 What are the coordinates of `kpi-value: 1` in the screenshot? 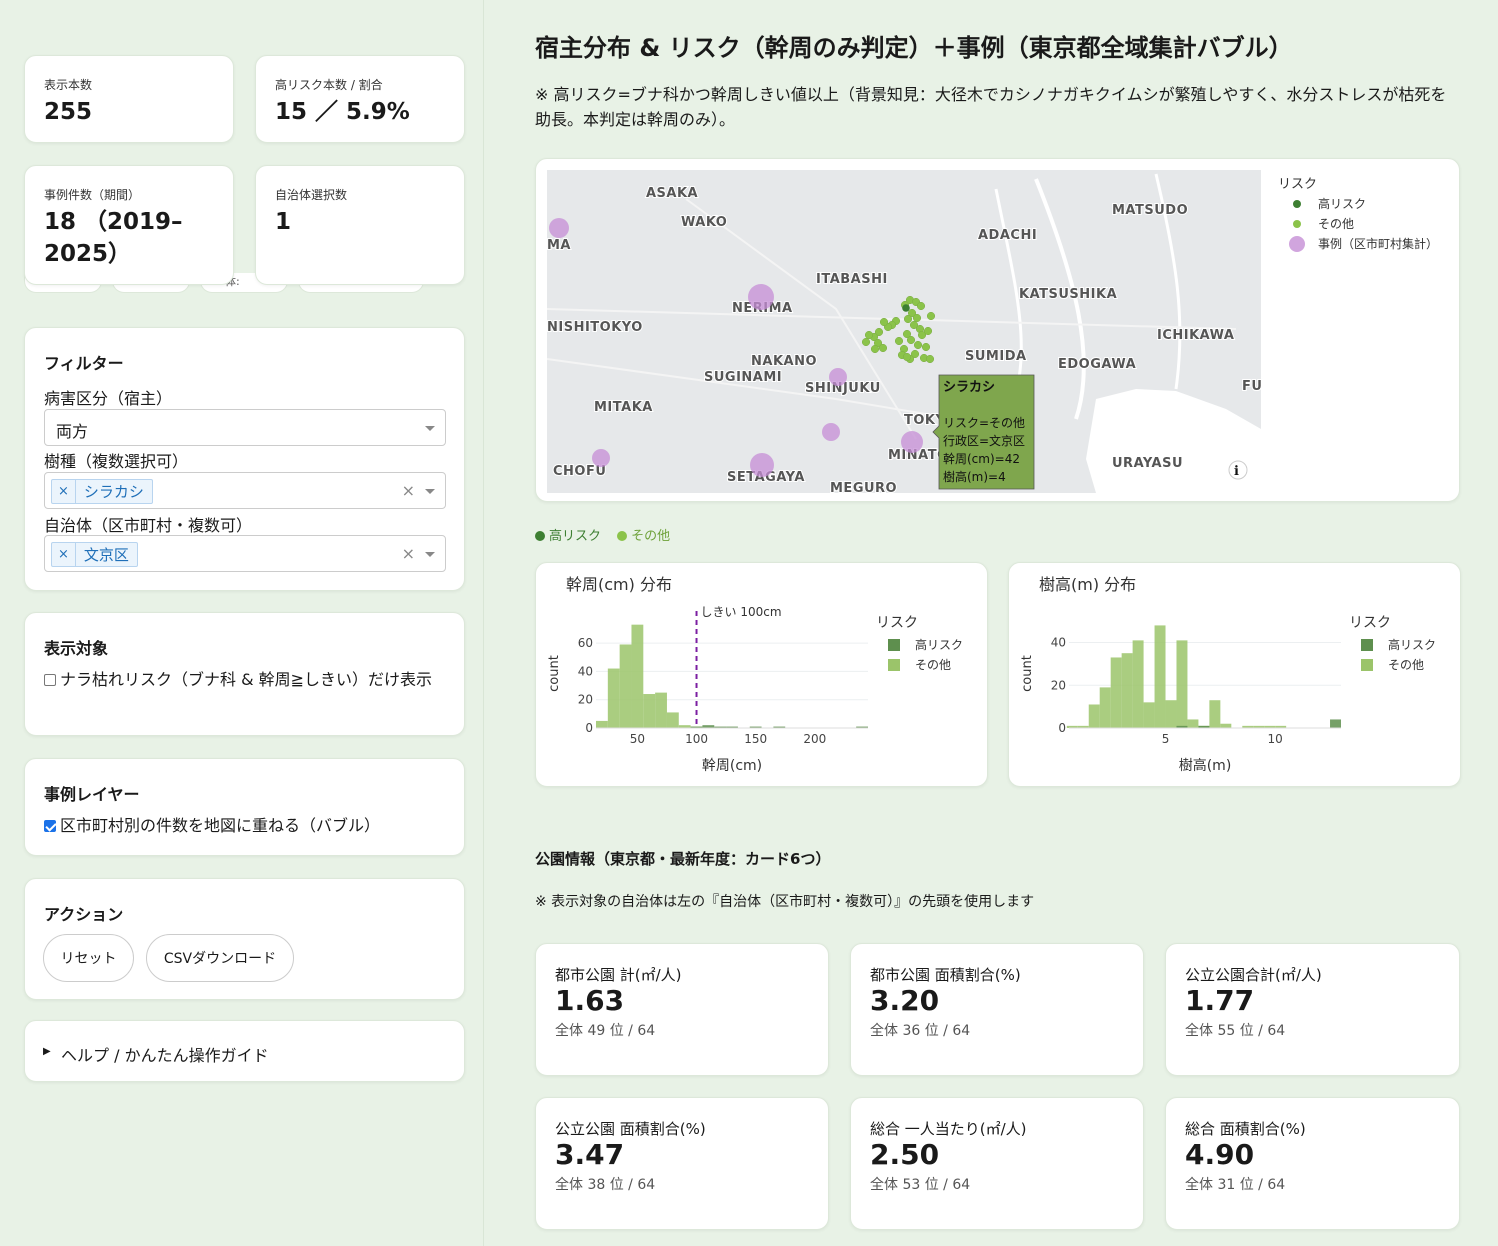 It's located at (283, 222).